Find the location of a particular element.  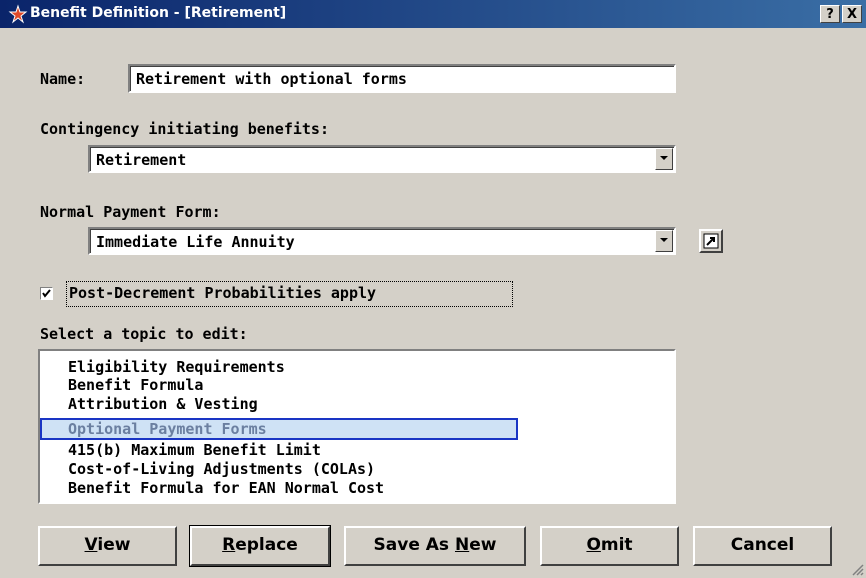

close-button: X is located at coordinates (852, 14).